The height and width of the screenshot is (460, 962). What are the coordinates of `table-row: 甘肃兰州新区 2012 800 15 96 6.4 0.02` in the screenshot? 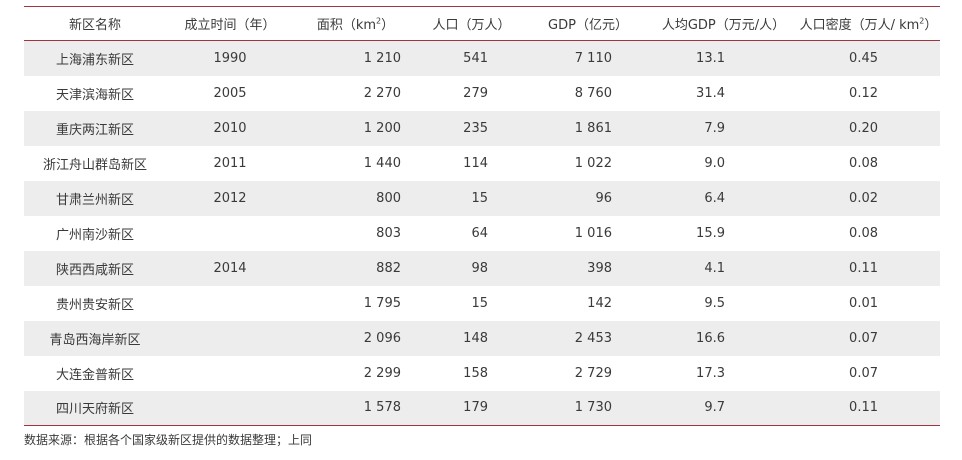 It's located at (482, 198).